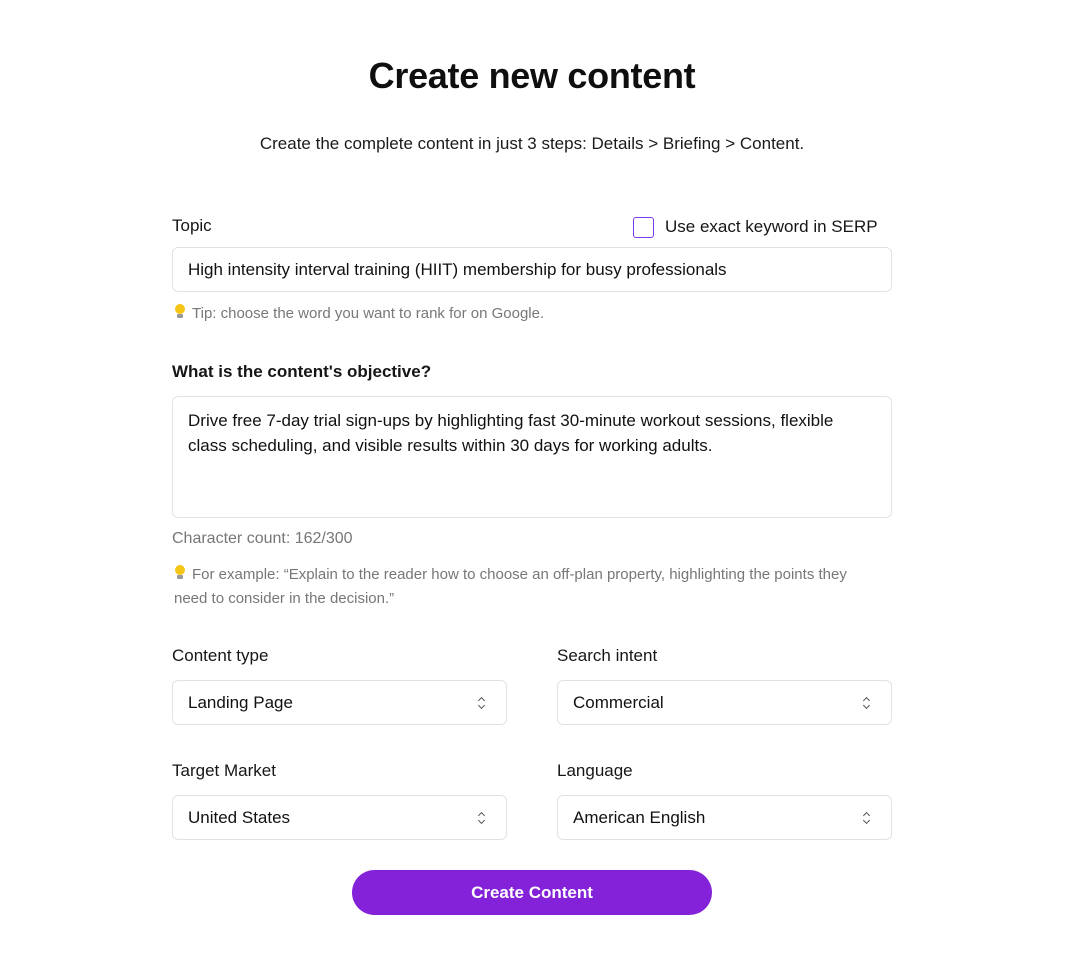 This screenshot has height=955, width=1087. I want to click on exact-keyword-option: Use exact keyword in SERP, so click(755, 227).